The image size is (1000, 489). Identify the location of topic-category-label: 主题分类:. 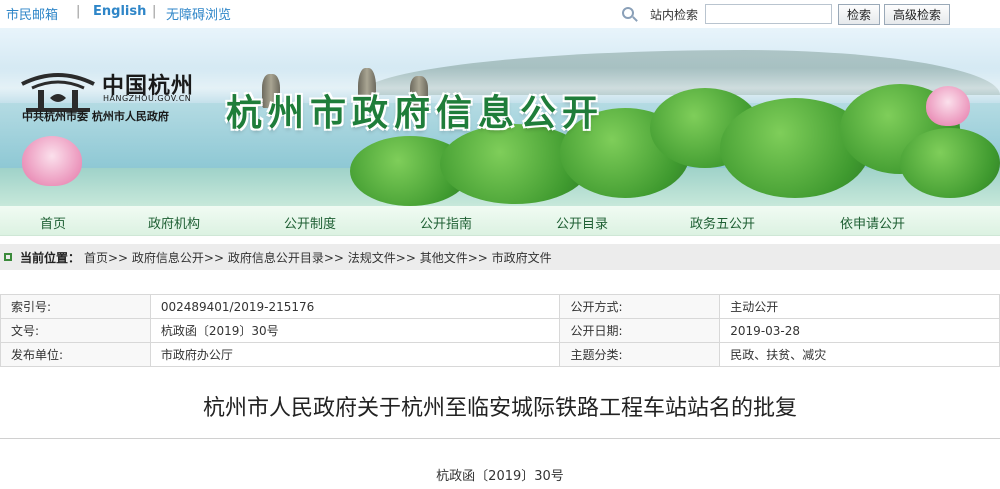
(640, 354).